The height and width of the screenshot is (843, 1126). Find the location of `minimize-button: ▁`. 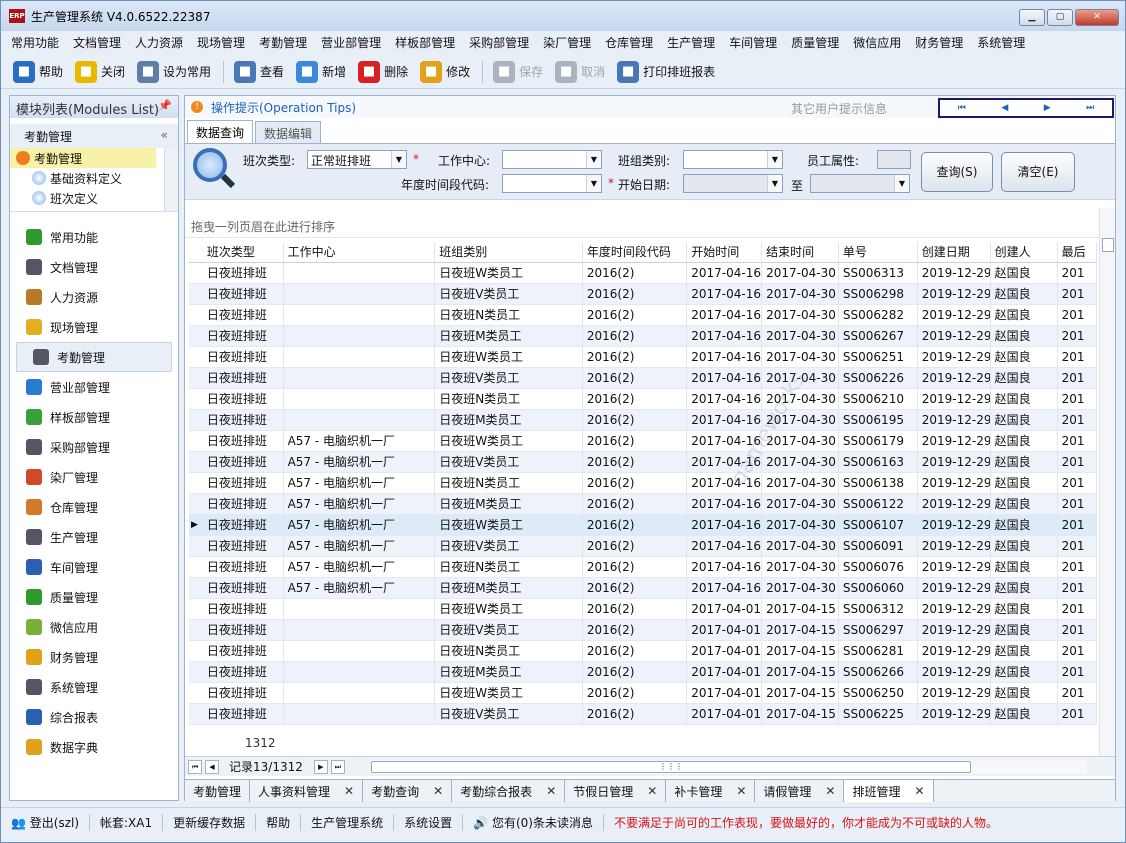

minimize-button: ▁ is located at coordinates (1032, 17).